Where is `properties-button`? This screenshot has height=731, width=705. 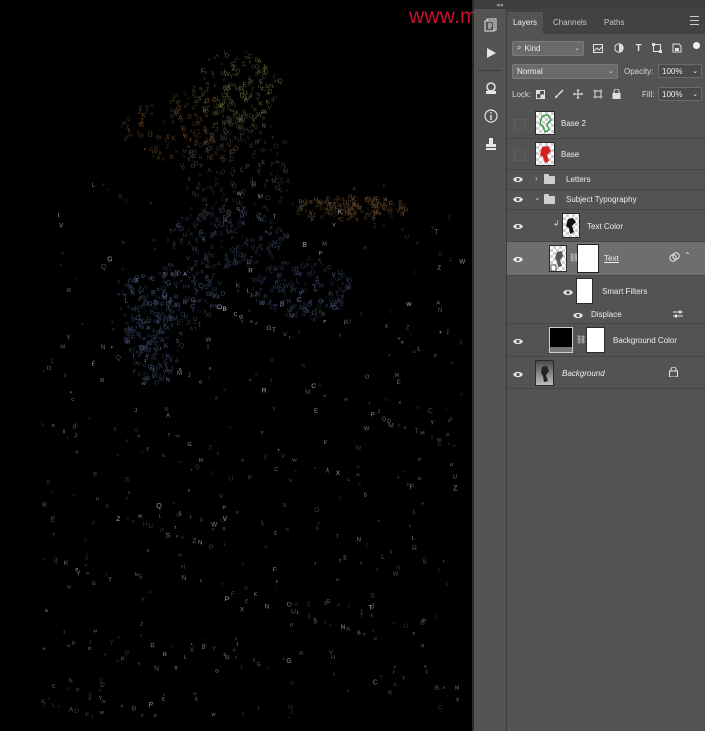
properties-button is located at coordinates (490, 88).